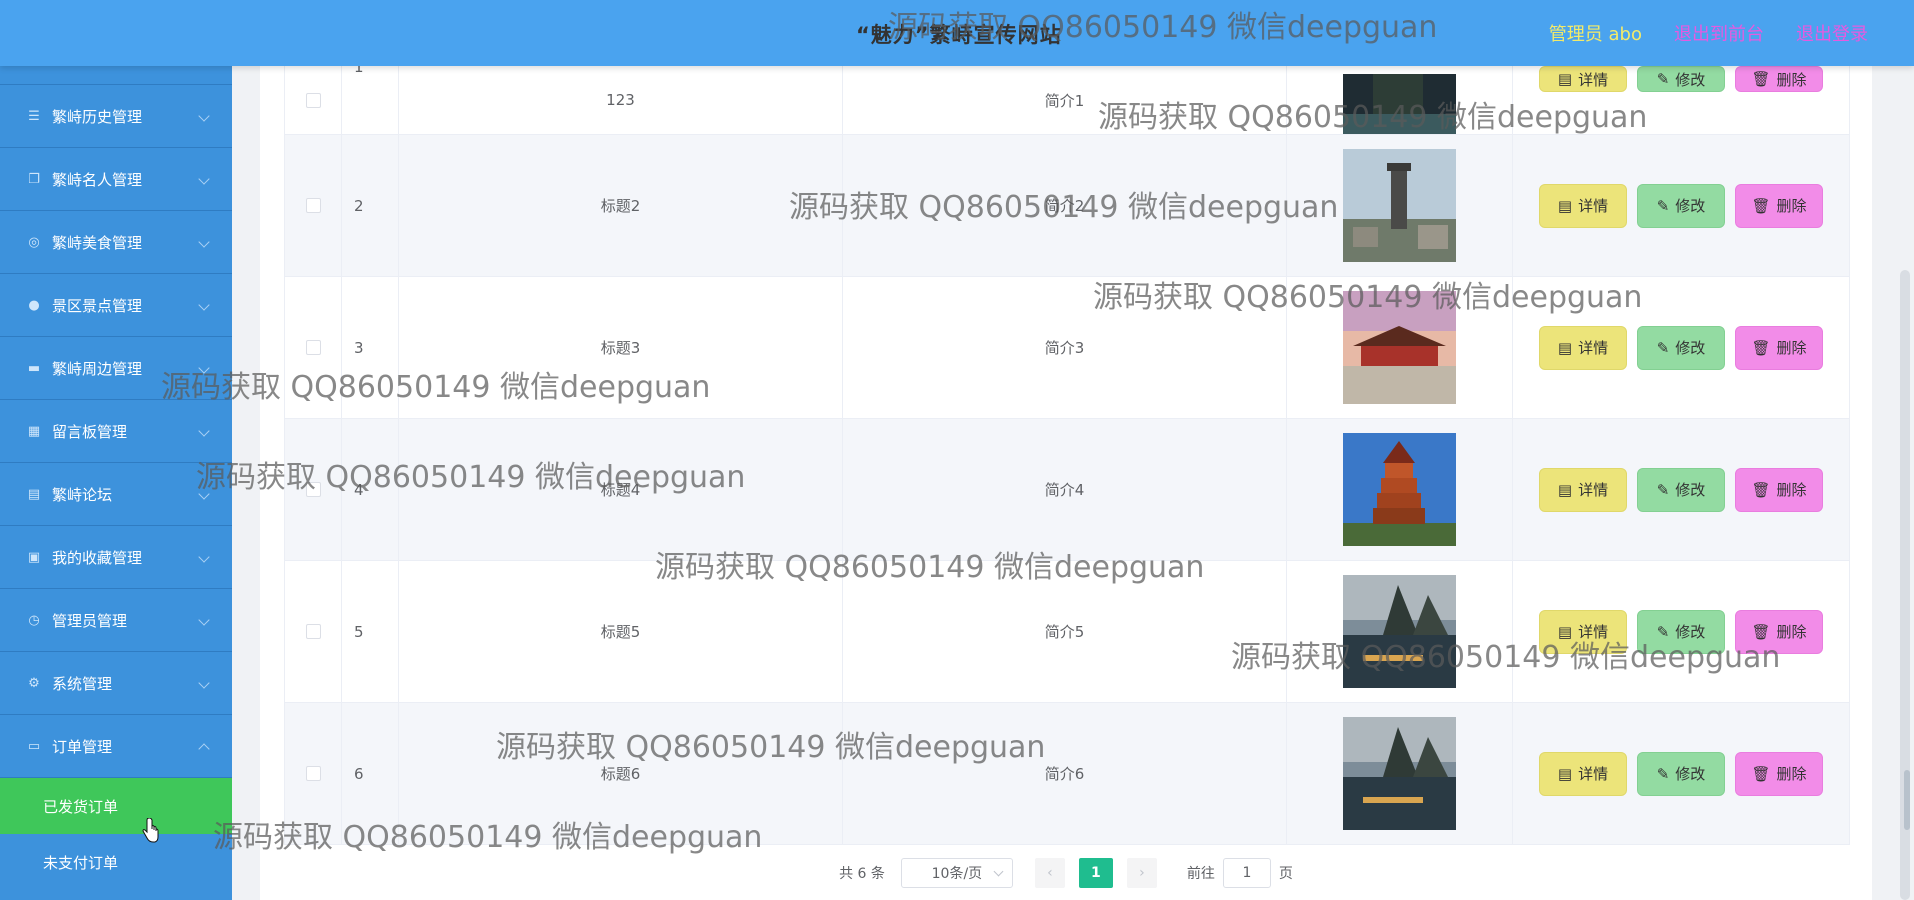 The image size is (1914, 900). I want to click on clock-icon: ◷, so click(34, 620).